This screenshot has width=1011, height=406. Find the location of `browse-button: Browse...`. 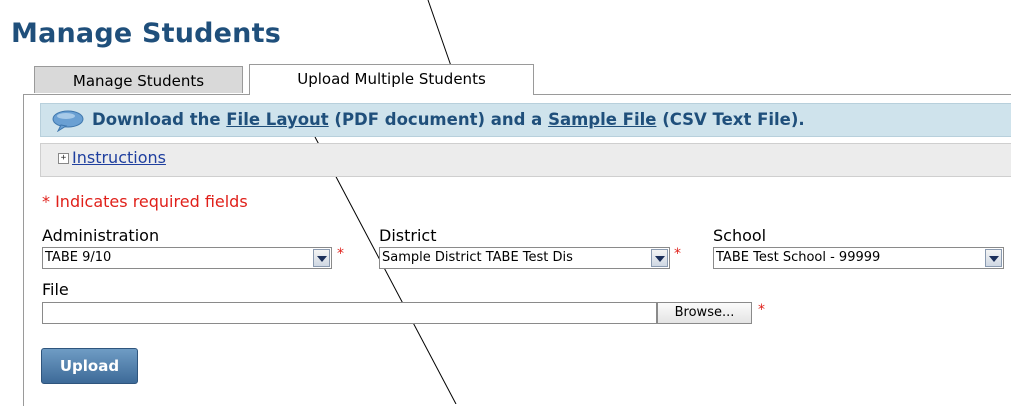

browse-button: Browse... is located at coordinates (704, 313).